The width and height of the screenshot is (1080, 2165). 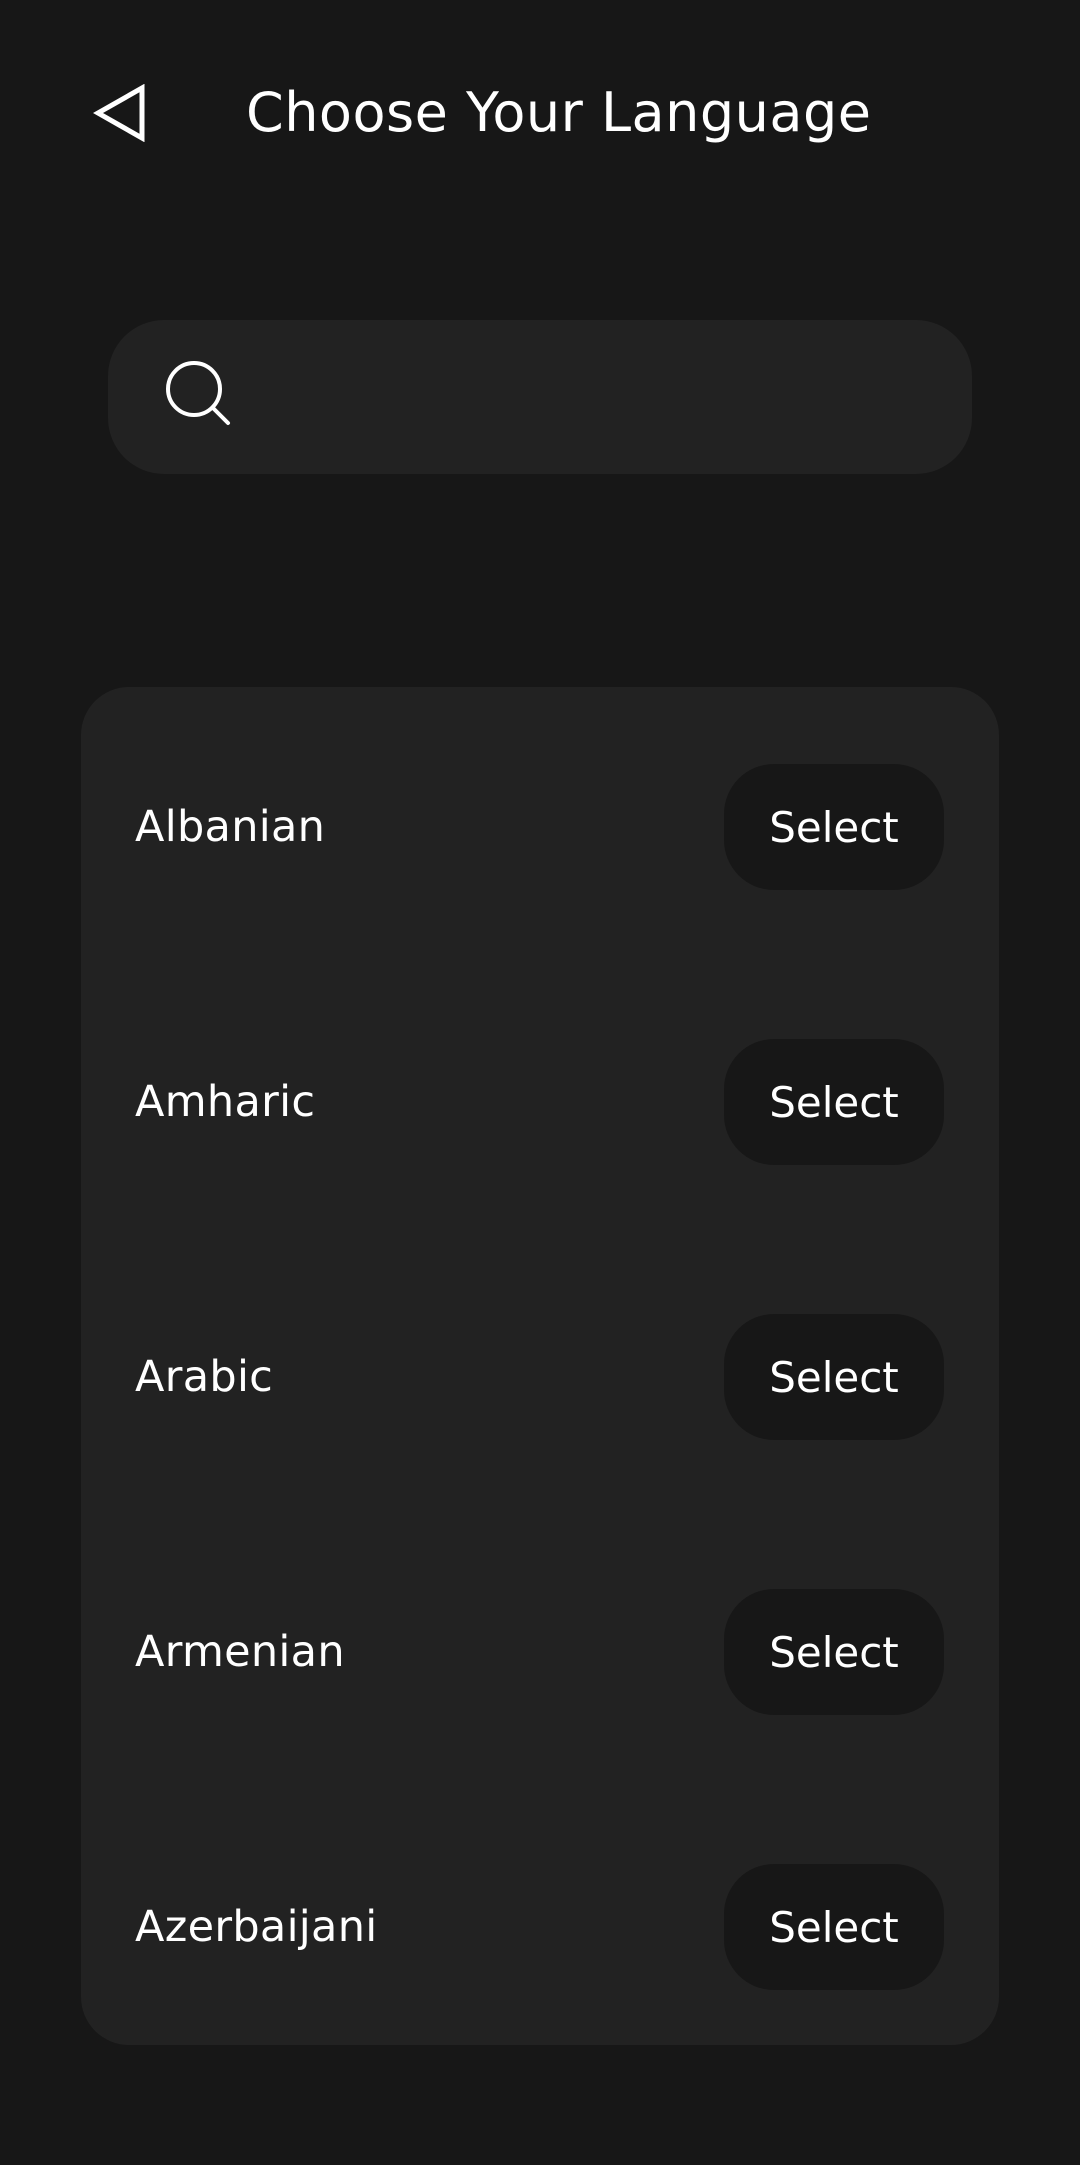 I want to click on top-bar: Choose Your Language, so click(x=540, y=115).